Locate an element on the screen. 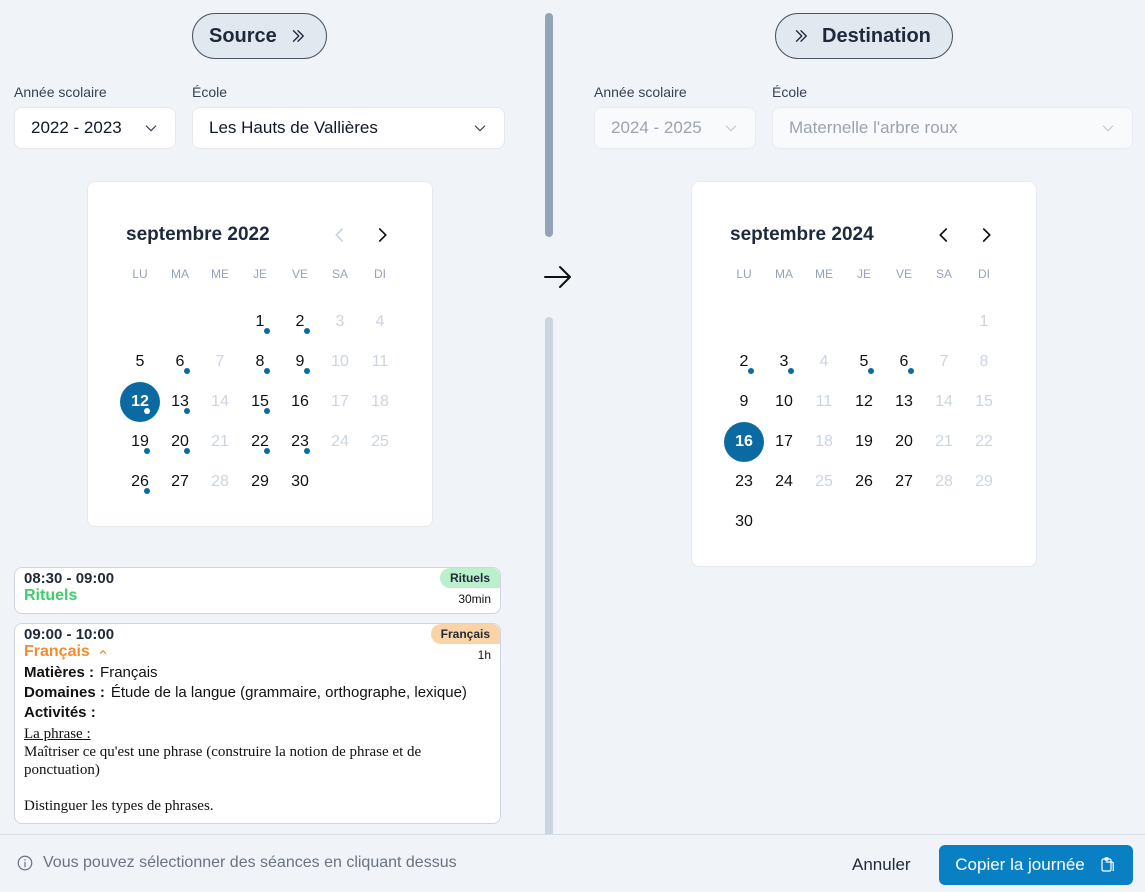 The image size is (1145, 892). clipboard-copy-icon is located at coordinates (1107, 864).